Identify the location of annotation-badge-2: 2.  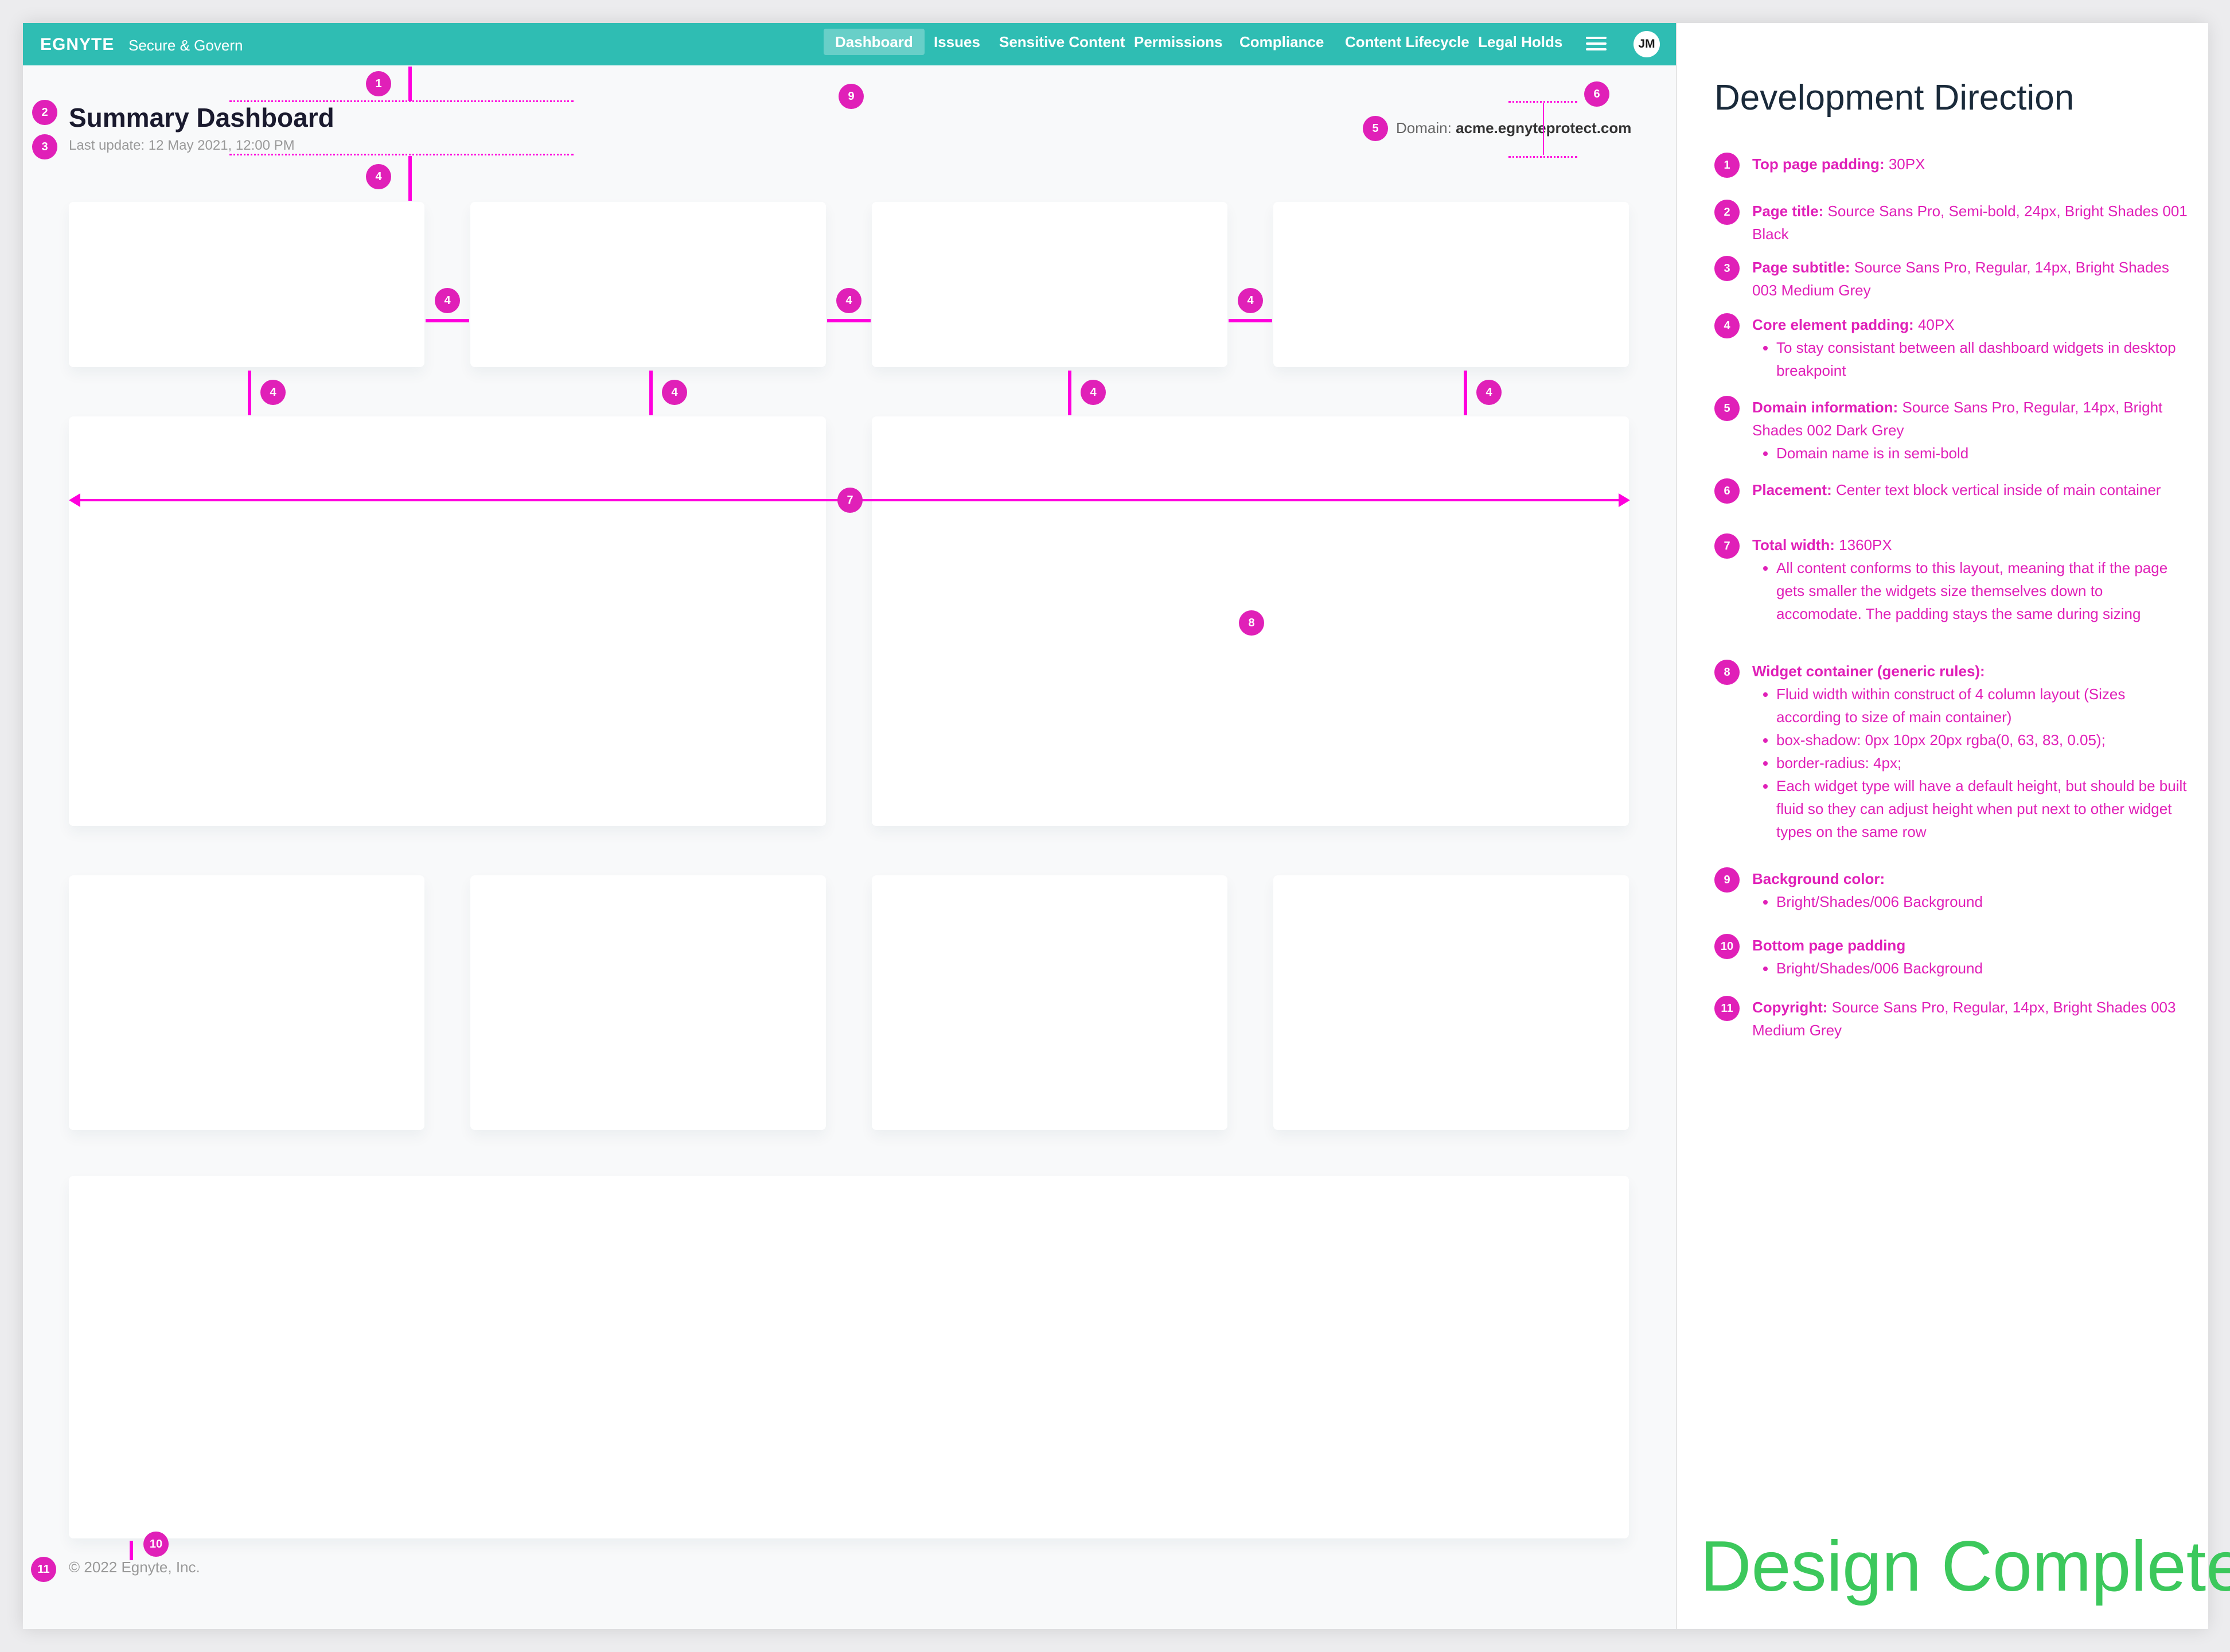
(44, 112).